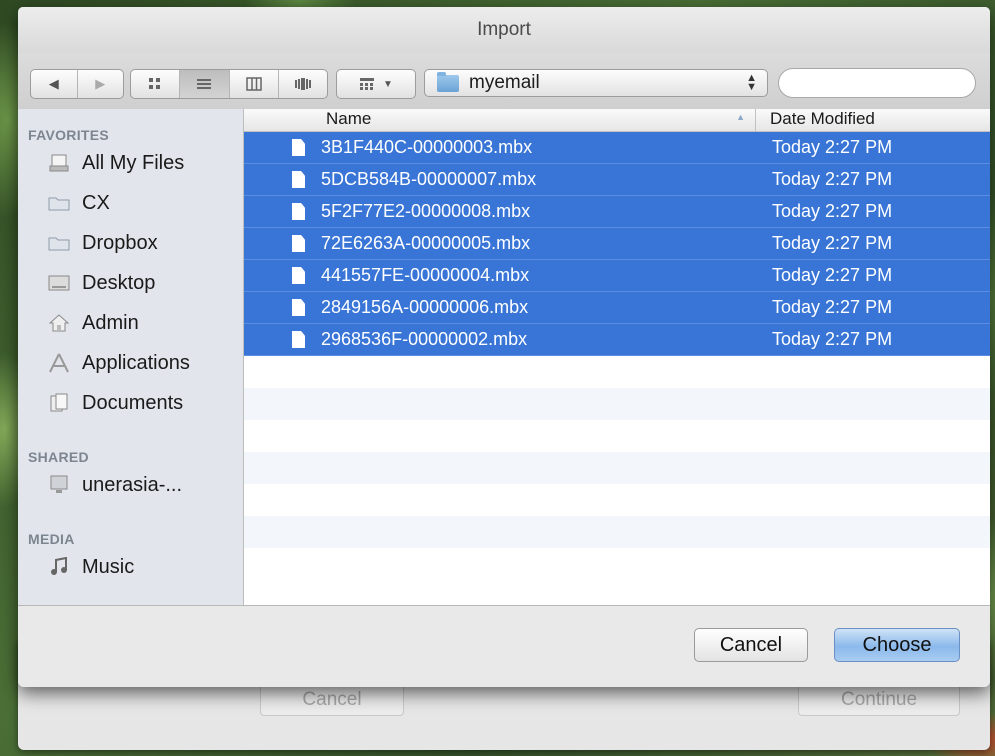 The image size is (995, 756). I want to click on sidebar-item-music: Music, so click(130, 567).